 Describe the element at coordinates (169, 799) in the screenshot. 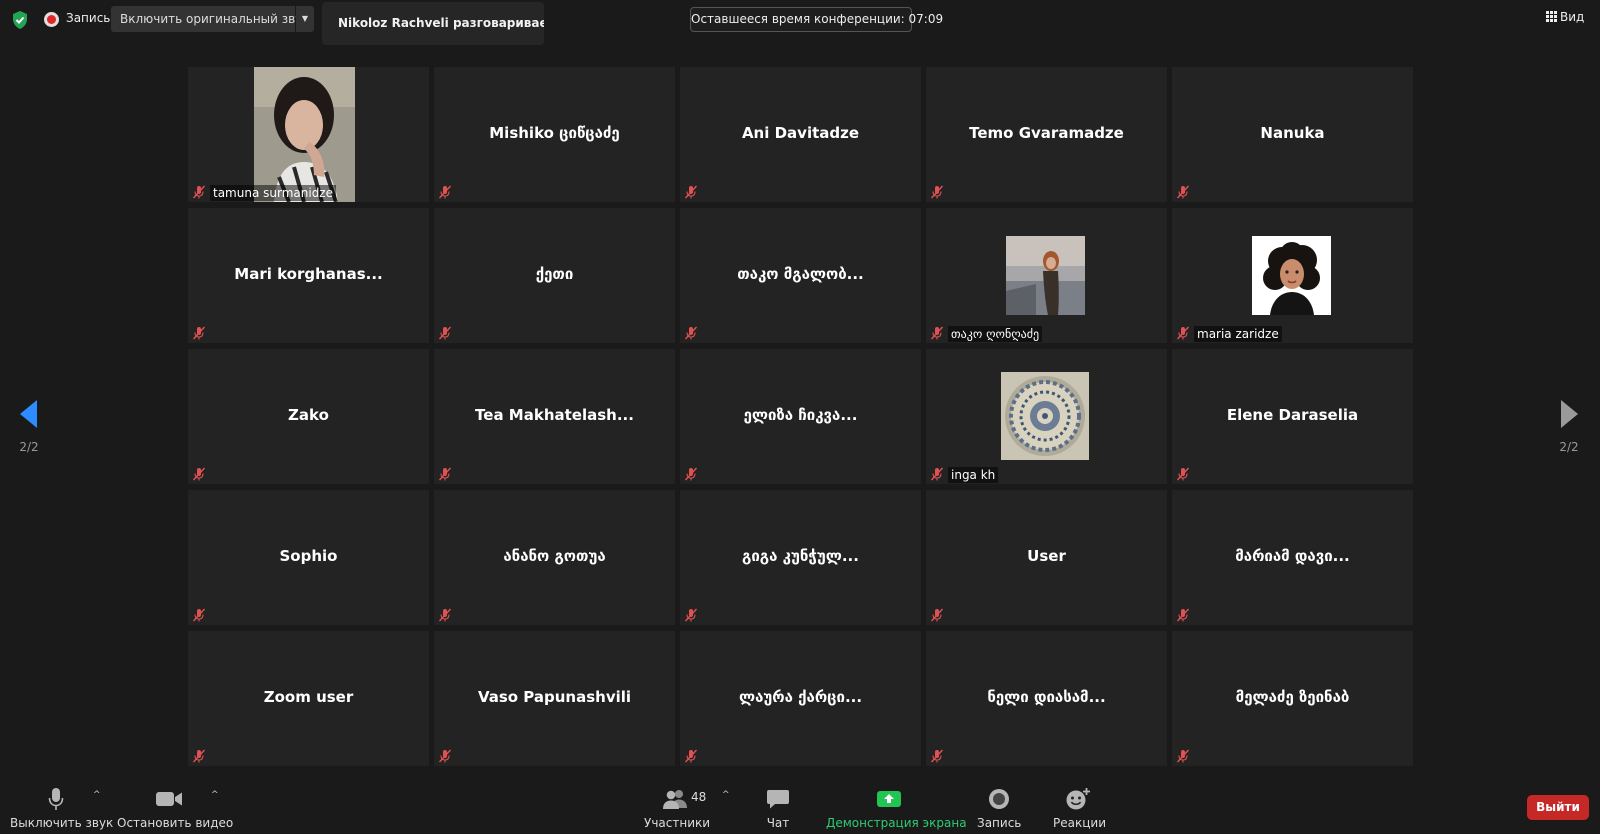

I see `video-camera-icon` at that location.